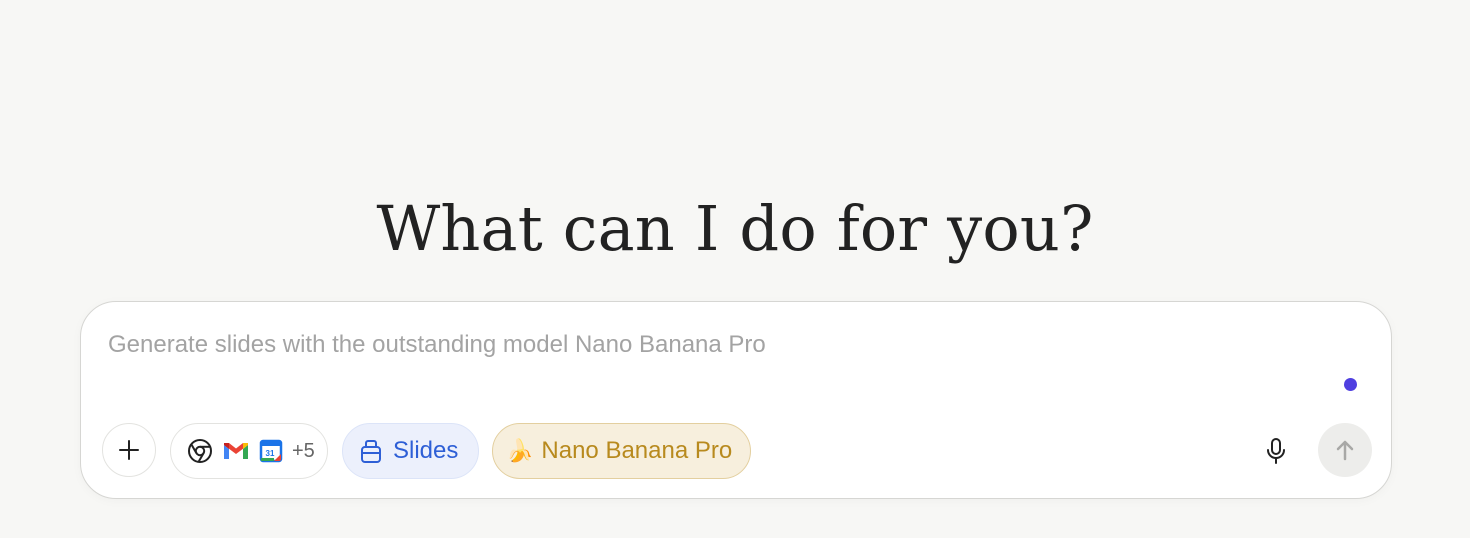 This screenshot has width=1470, height=538. Describe the element at coordinates (735, 228) in the screenshot. I see `page-title: What can I do for you?` at that location.